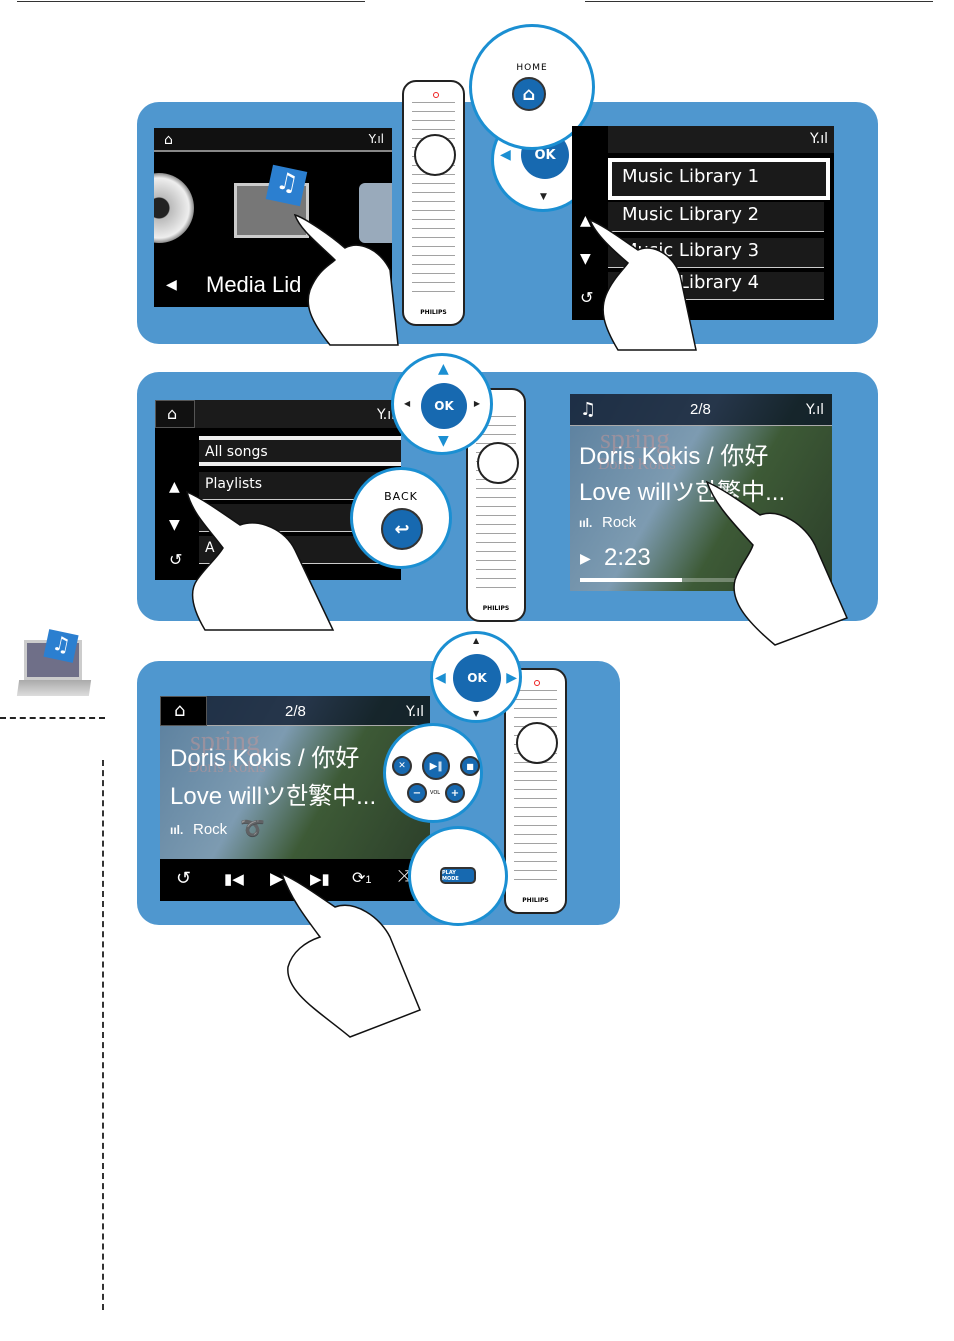  Describe the element at coordinates (191, 1) in the screenshot. I see `top-rule-left` at that location.